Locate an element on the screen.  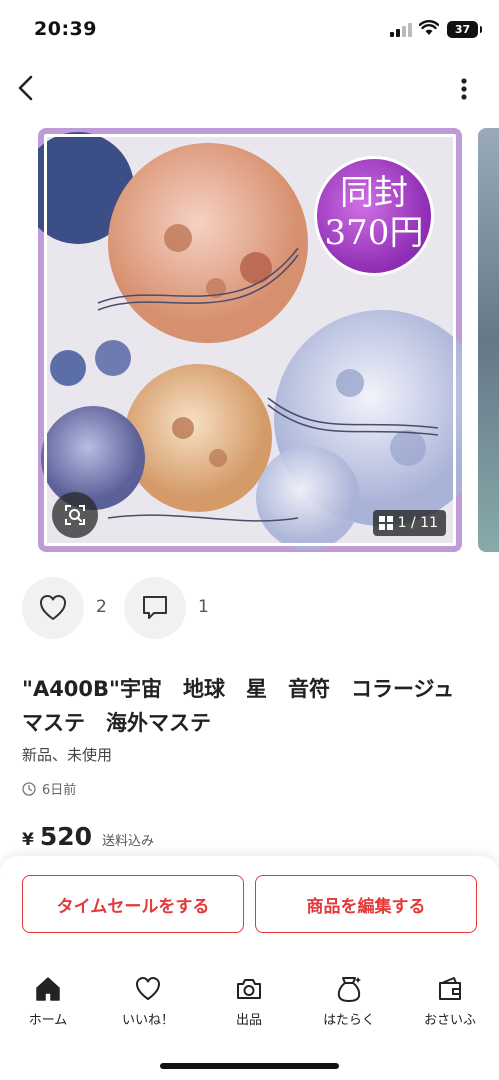
image-counter: 1 / 11 is located at coordinates (409, 523).